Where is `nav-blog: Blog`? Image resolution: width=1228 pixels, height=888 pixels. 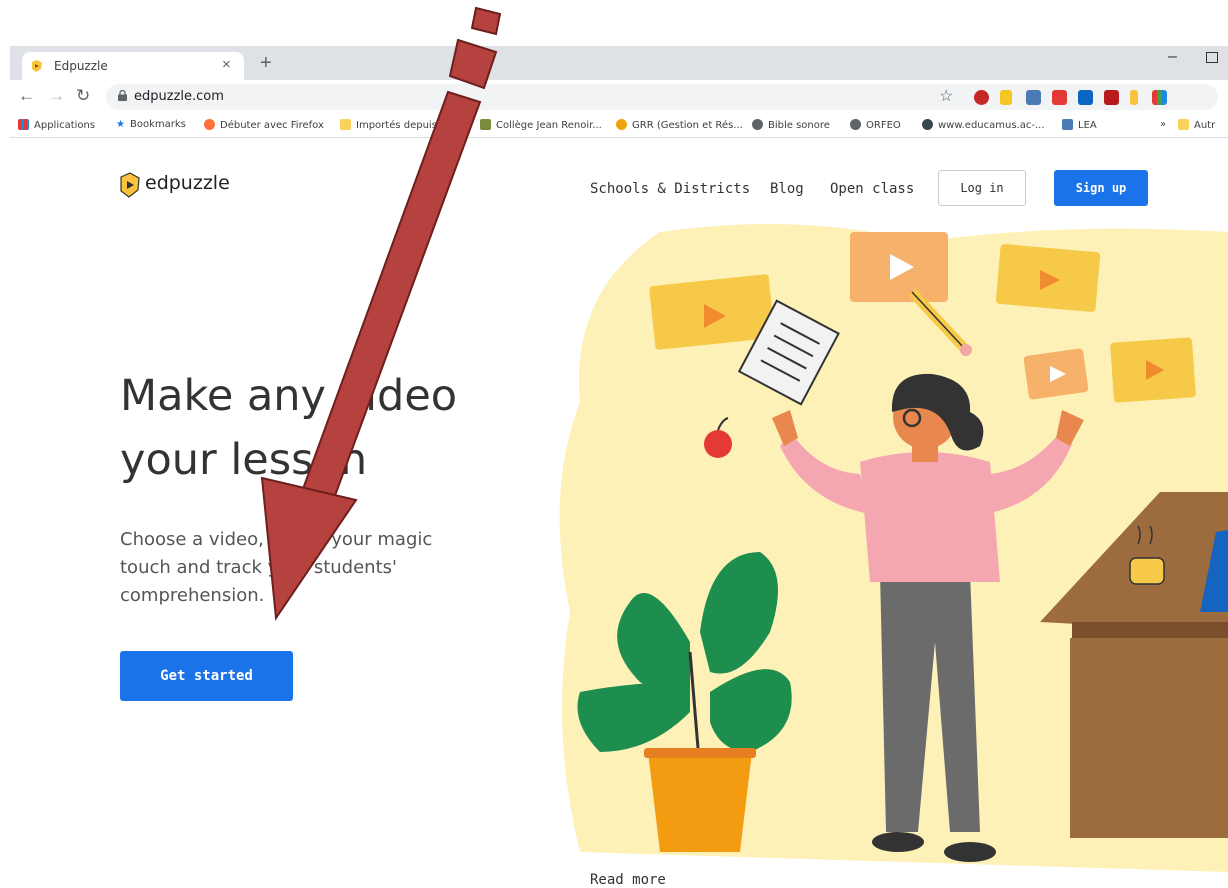
nav-blog: Blog is located at coordinates (787, 189).